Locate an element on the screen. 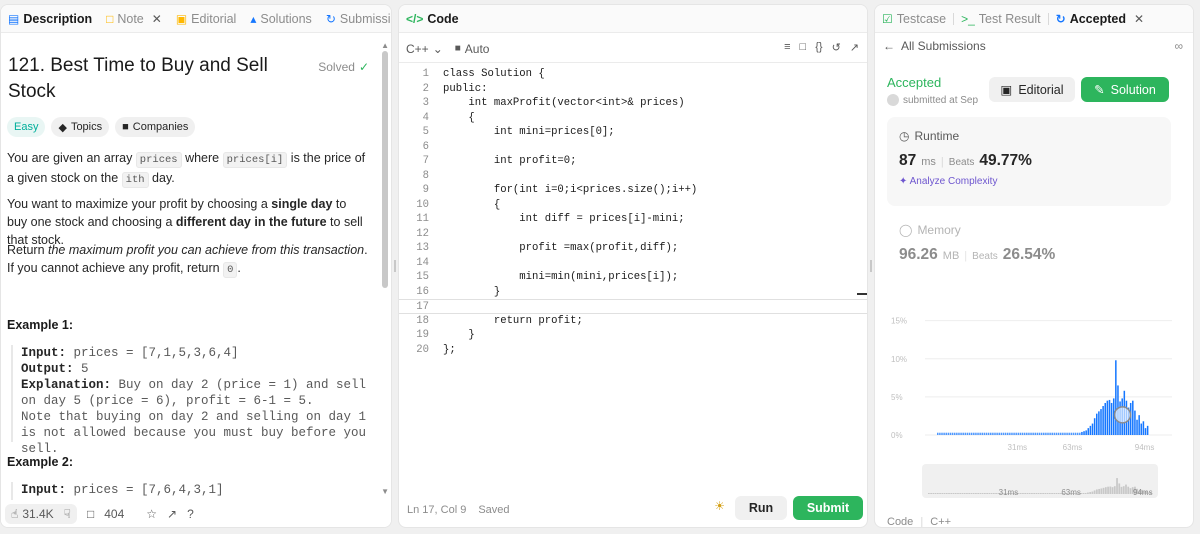 This screenshot has width=1200, height=534. tab-accepted: ↻ Accepted ✕ is located at coordinates (1100, 18).